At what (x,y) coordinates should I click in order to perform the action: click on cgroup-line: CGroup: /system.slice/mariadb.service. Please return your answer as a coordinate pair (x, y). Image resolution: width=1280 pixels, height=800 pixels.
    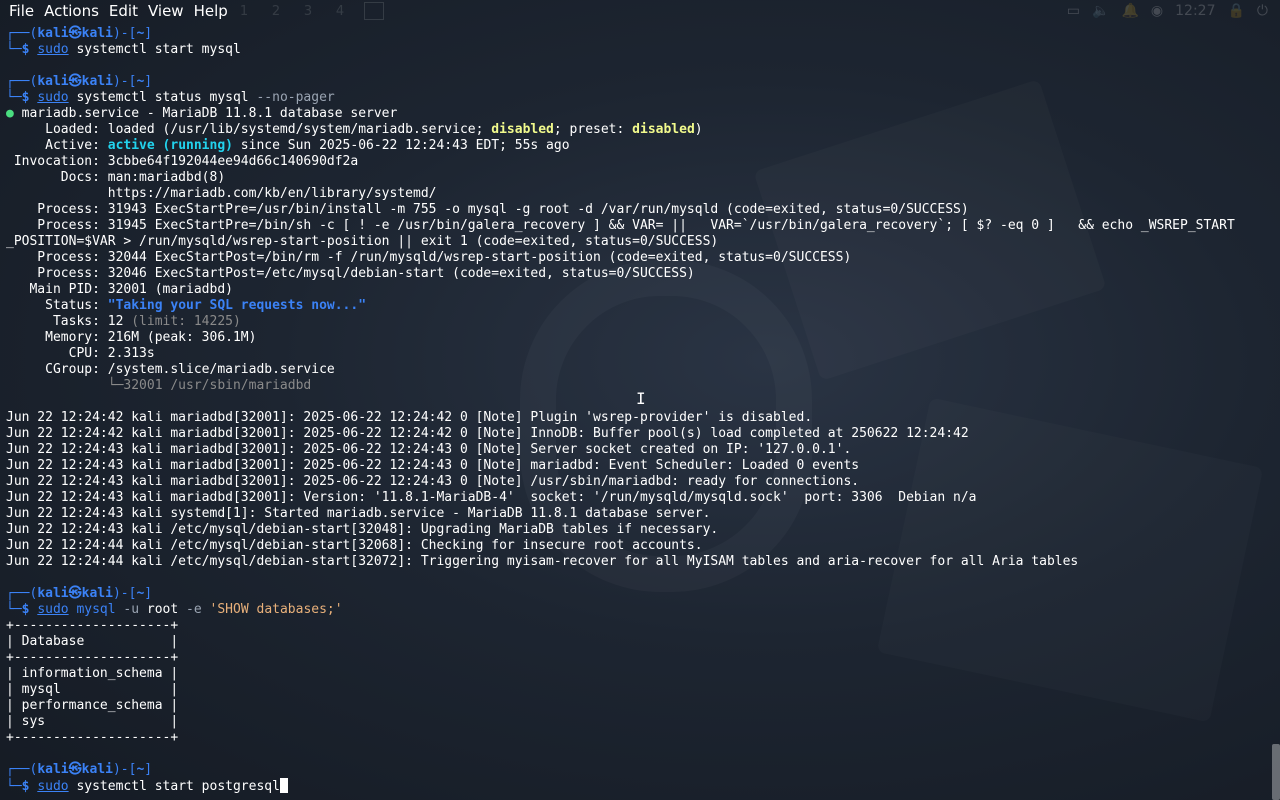
    Looking at the image, I should click on (170, 369).